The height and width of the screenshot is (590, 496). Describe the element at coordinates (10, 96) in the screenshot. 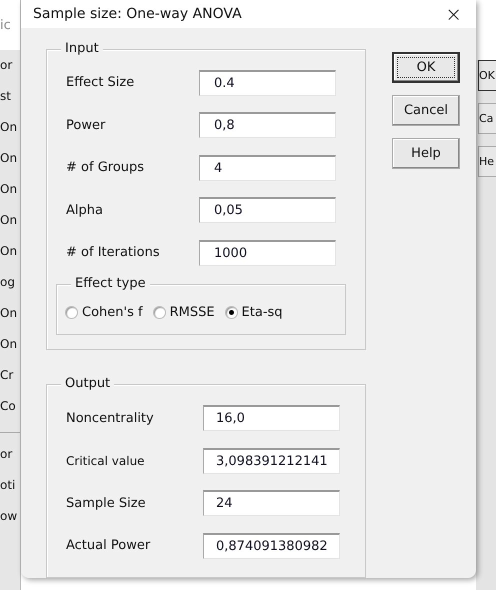

I see `list-item: st` at that location.